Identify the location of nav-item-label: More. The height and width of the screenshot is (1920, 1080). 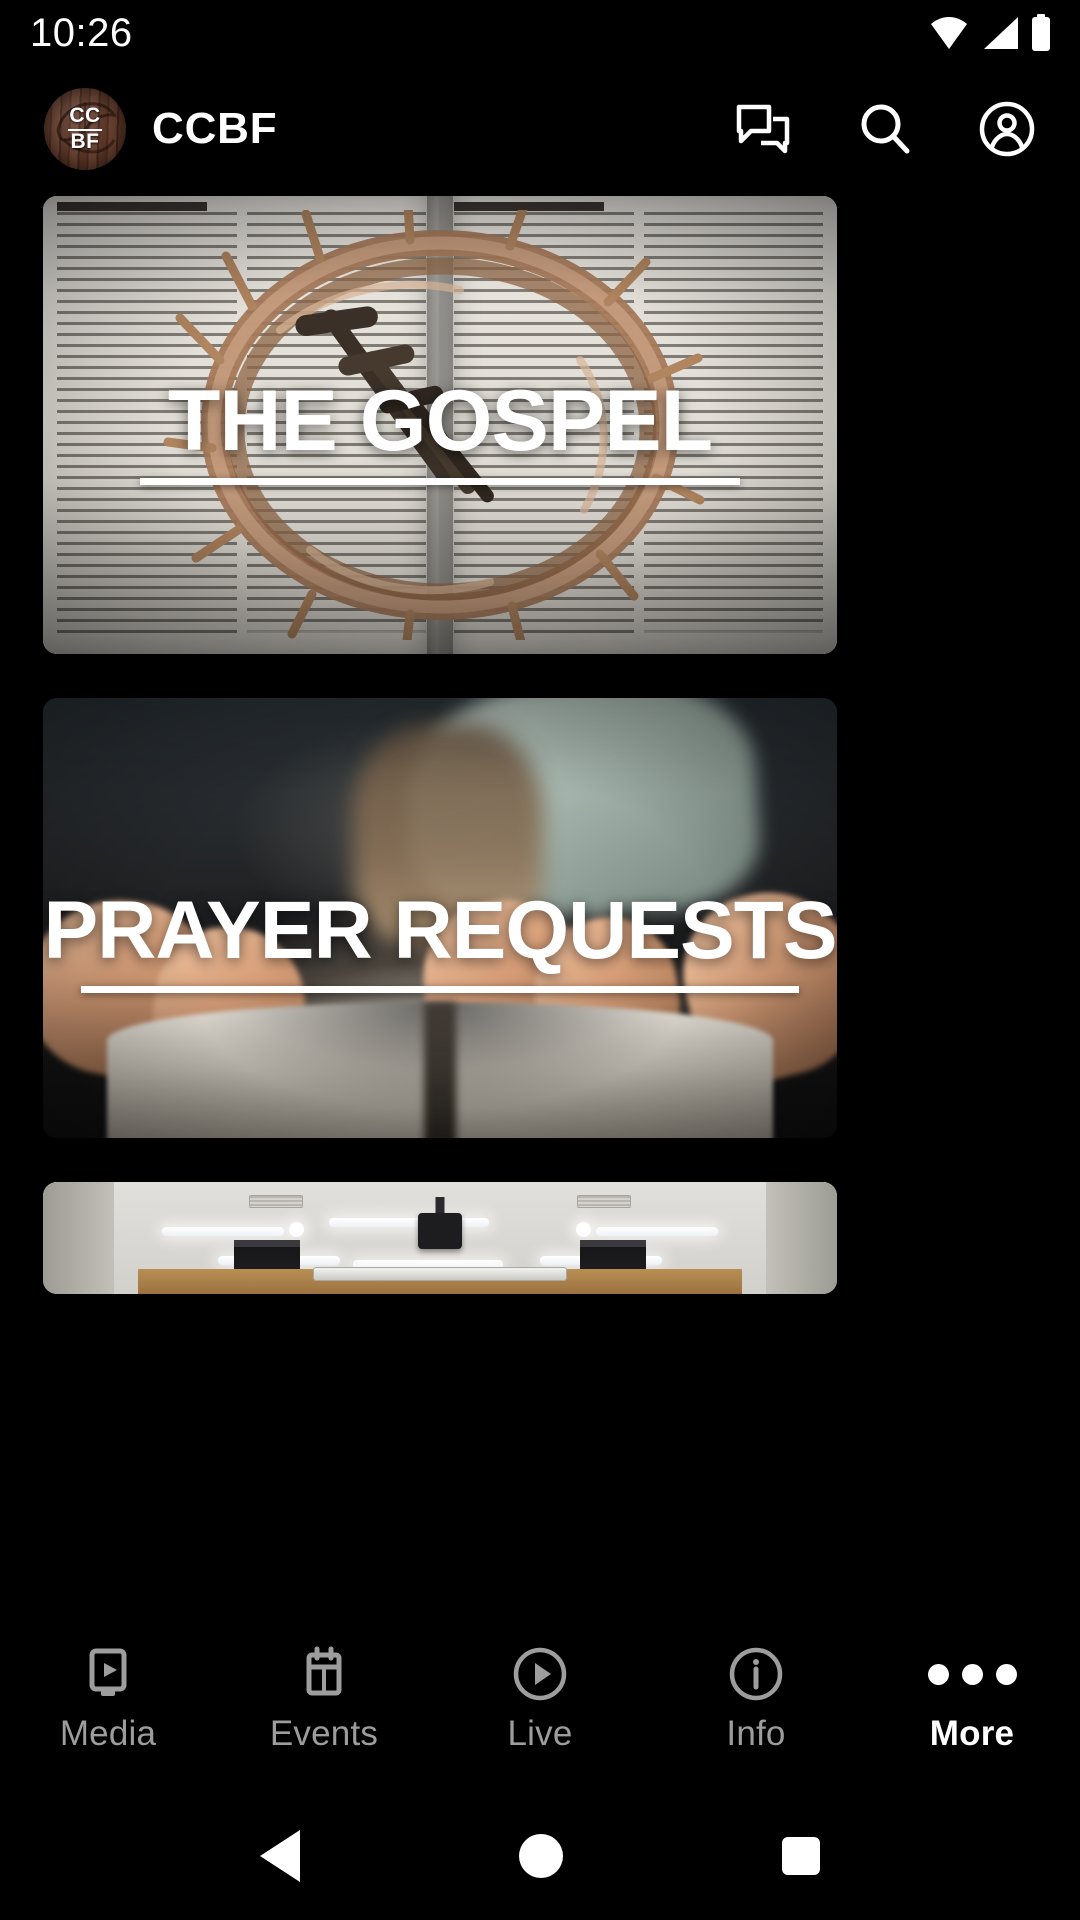
(972, 1733).